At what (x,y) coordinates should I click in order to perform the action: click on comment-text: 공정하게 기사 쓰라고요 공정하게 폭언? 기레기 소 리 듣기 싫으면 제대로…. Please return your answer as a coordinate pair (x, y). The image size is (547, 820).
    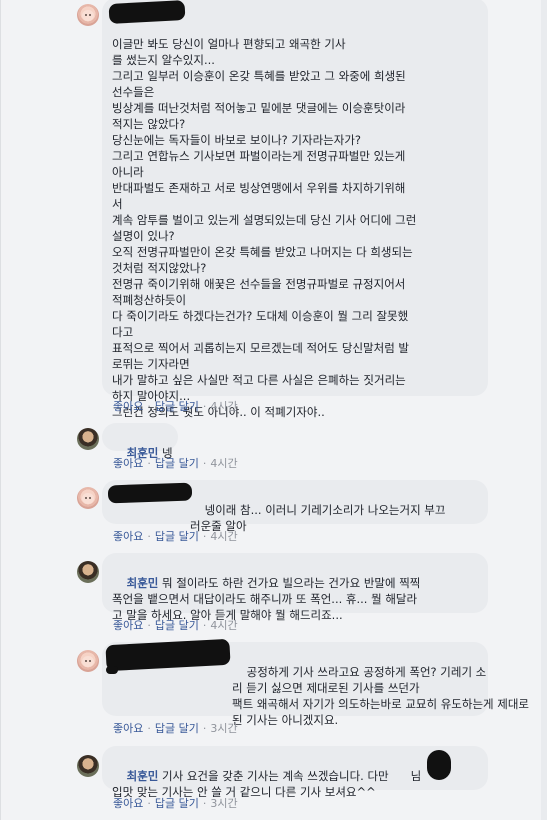
    Looking at the image, I should click on (381, 696).